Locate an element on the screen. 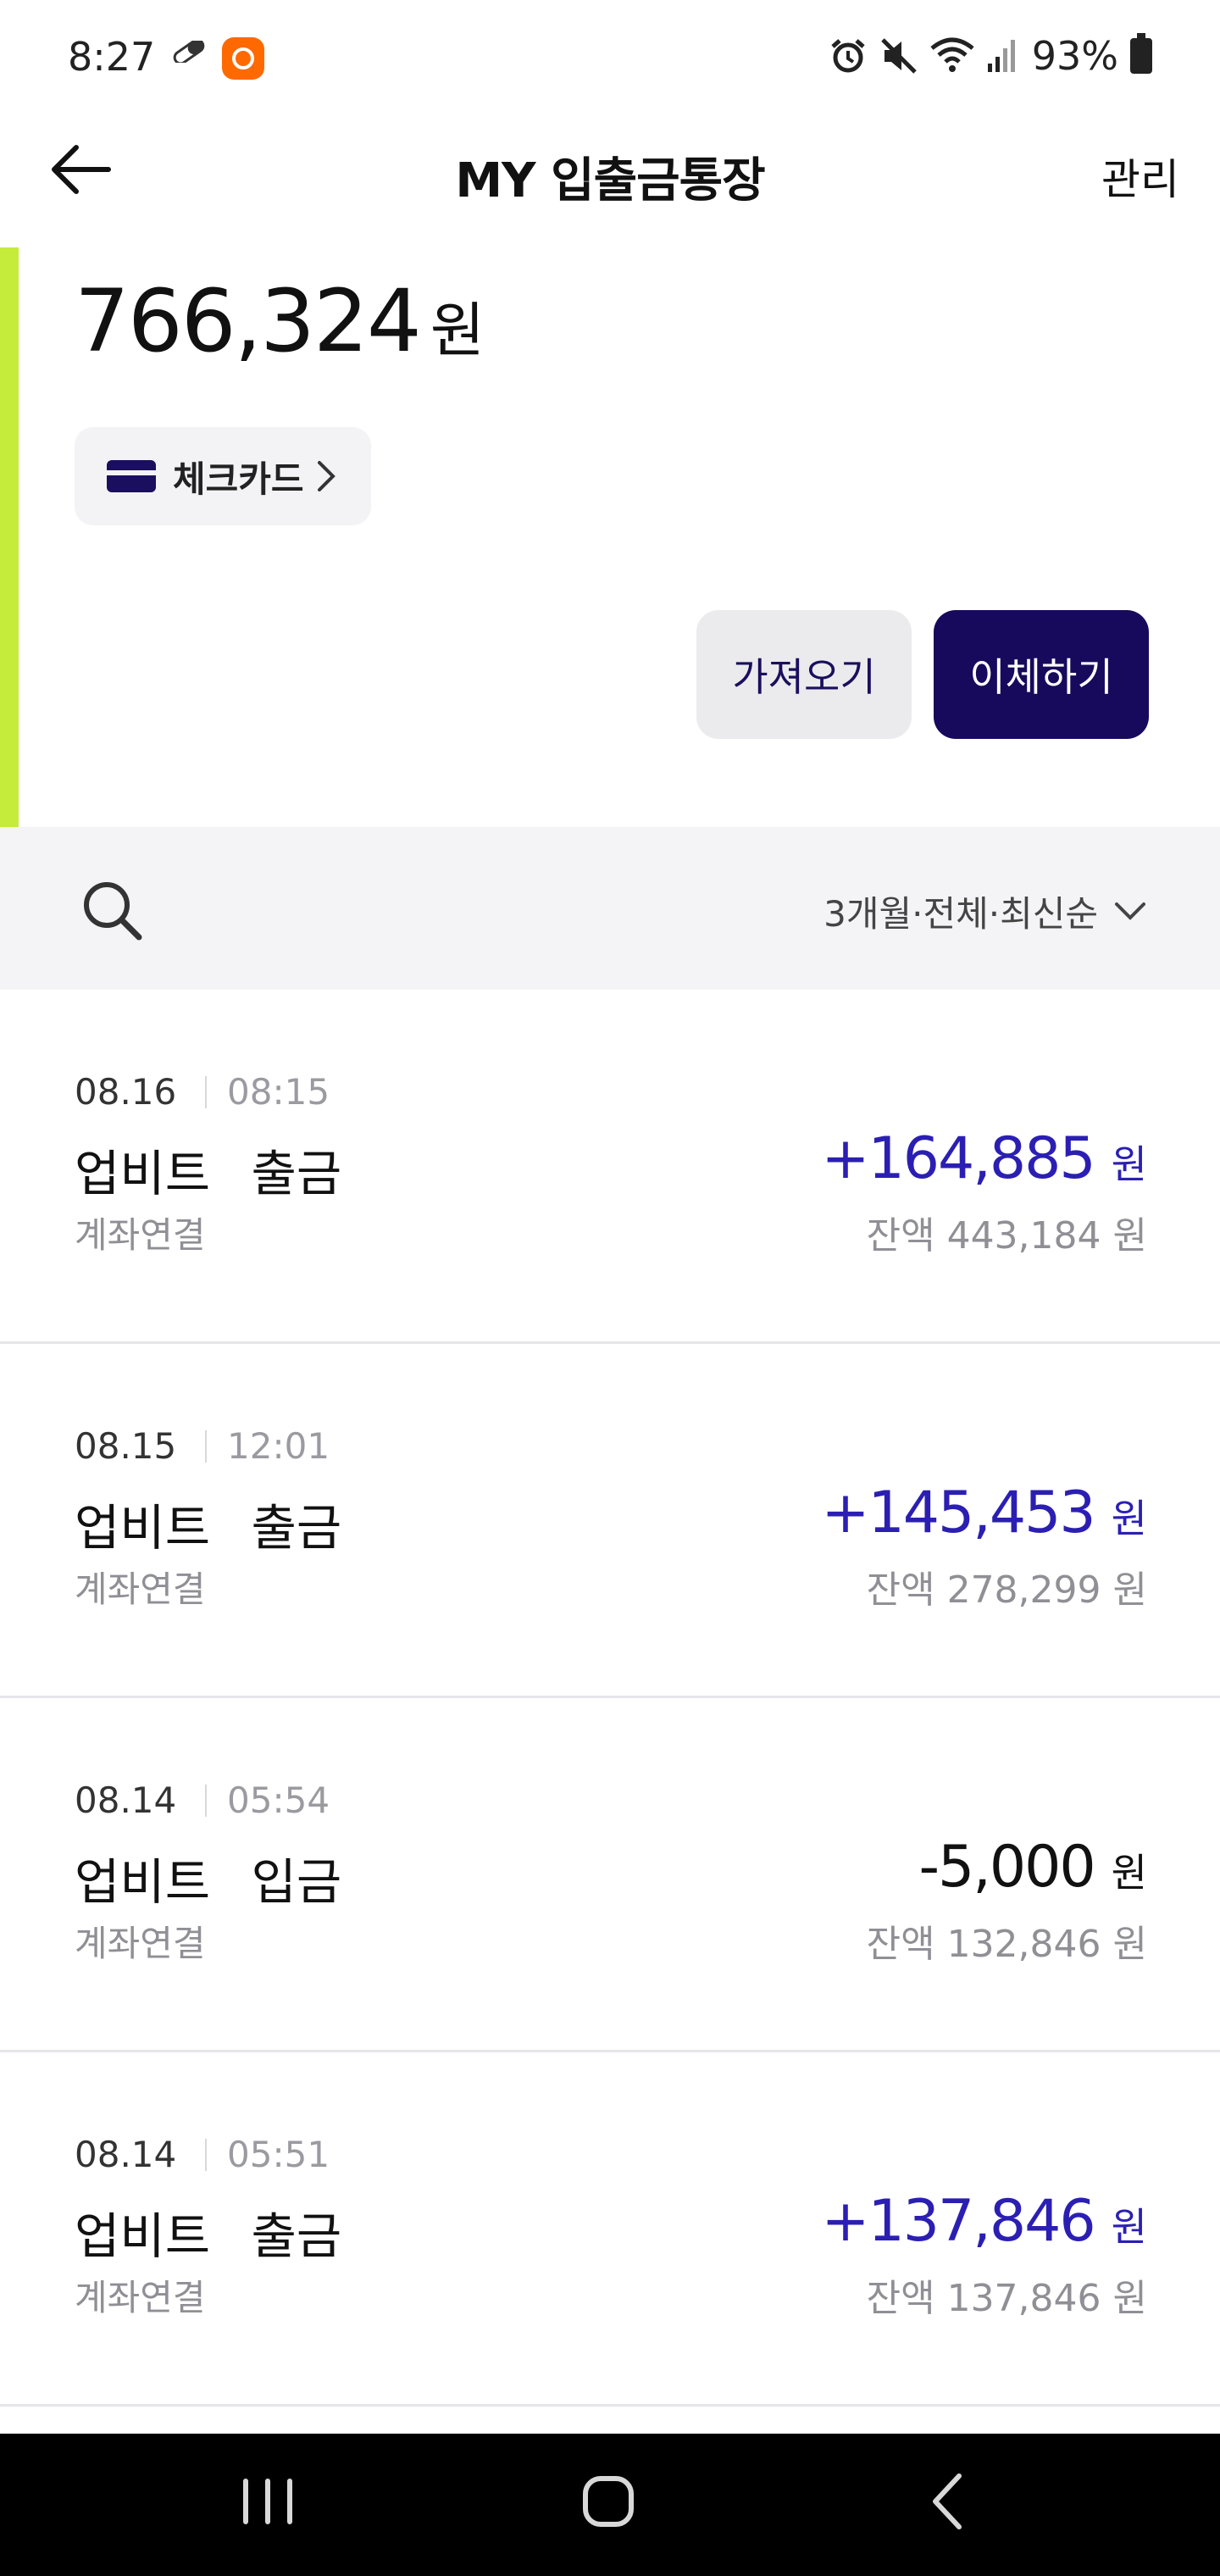  transaction-balance: 잔액 278,299 원 is located at coordinates (1006, 1590).